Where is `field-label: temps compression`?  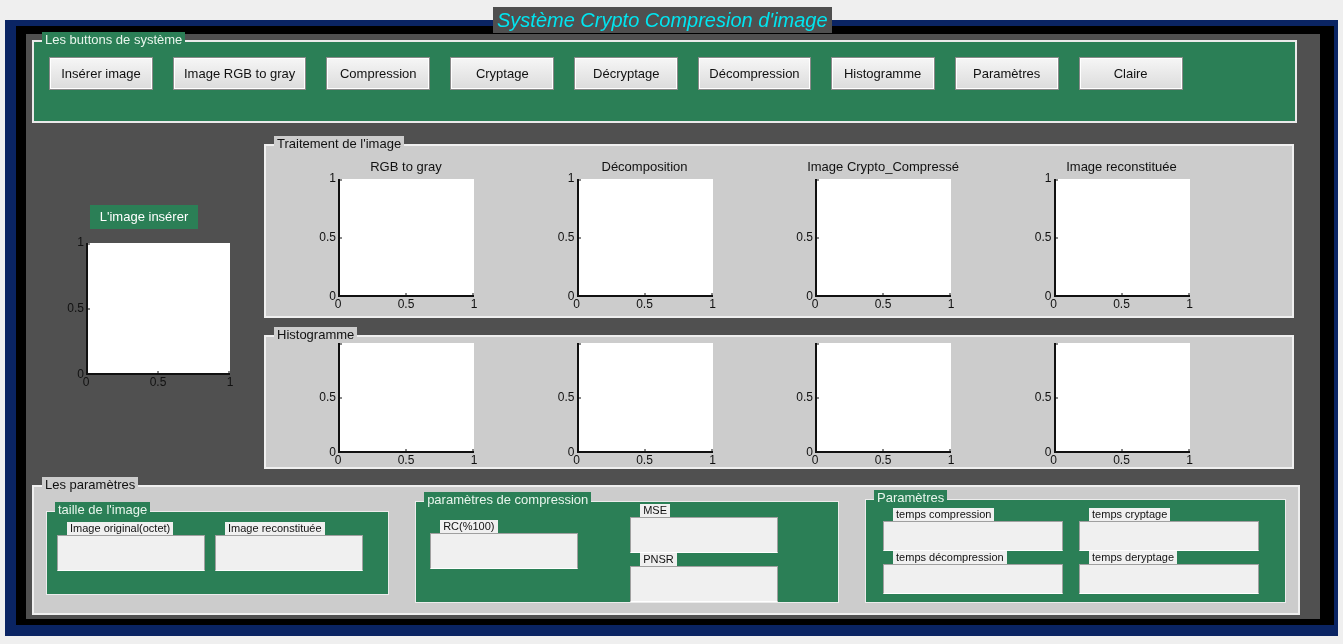
field-label: temps compression is located at coordinates (944, 514).